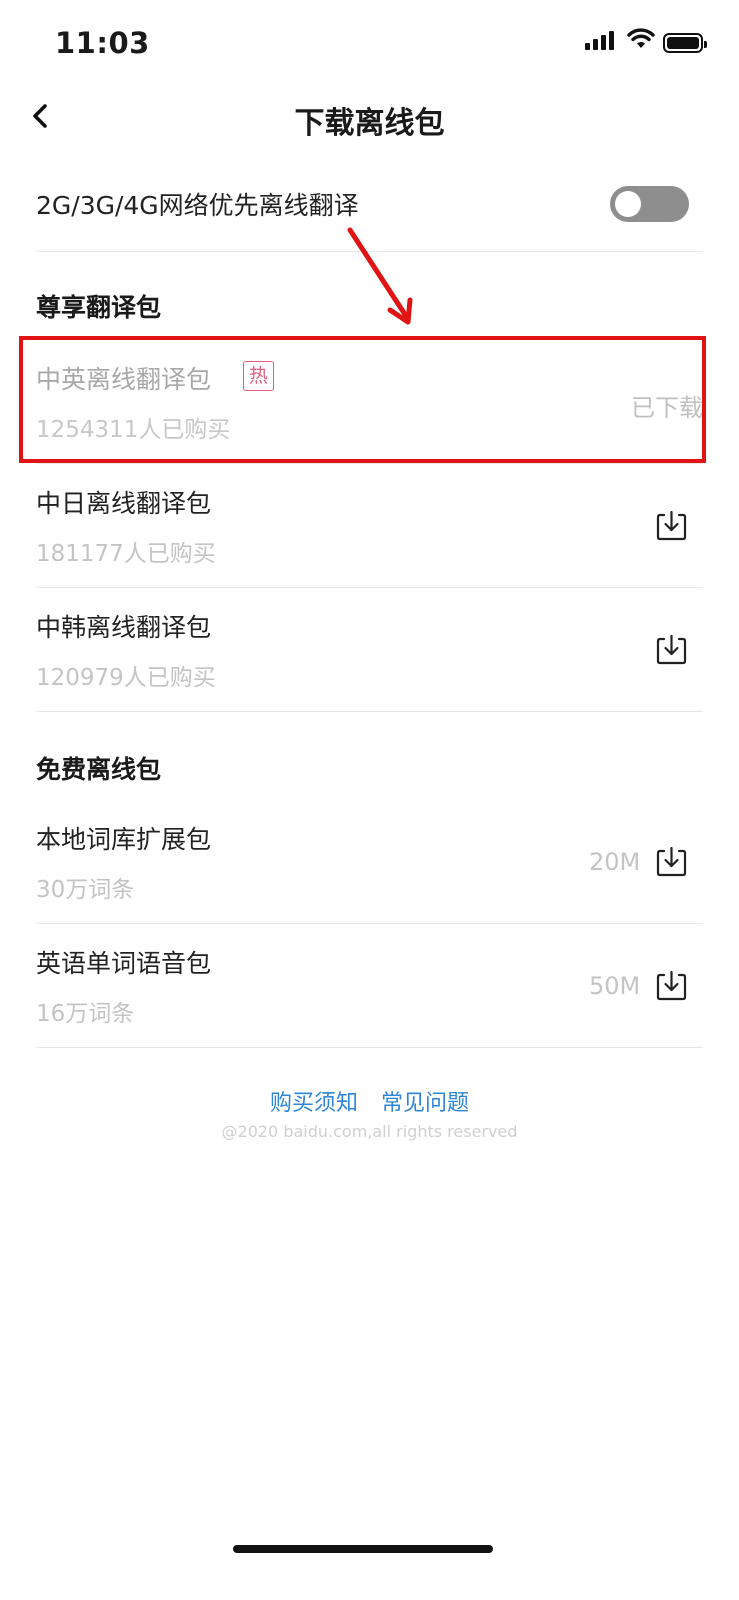  Describe the element at coordinates (85, 890) in the screenshot. I see `item-subtitle: 30万词条` at that location.